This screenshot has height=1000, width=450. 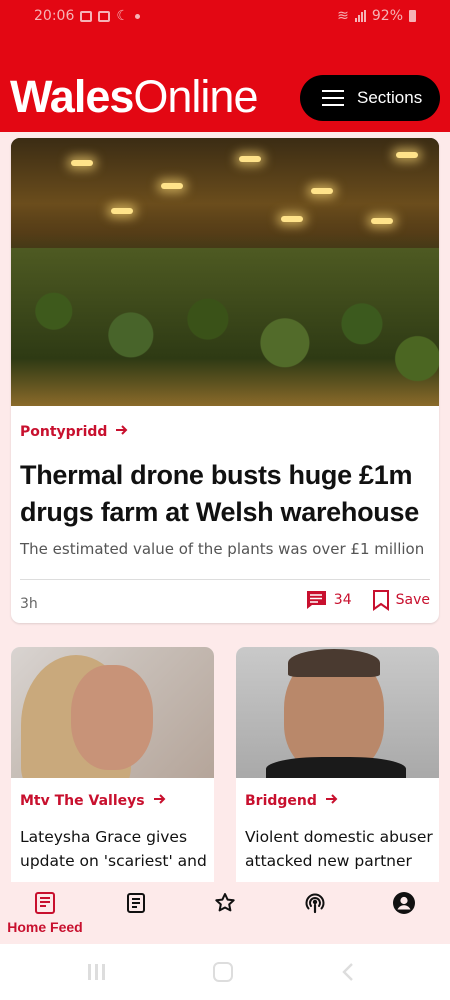 What do you see at coordinates (349, 972) in the screenshot?
I see `back-icon` at bounding box center [349, 972].